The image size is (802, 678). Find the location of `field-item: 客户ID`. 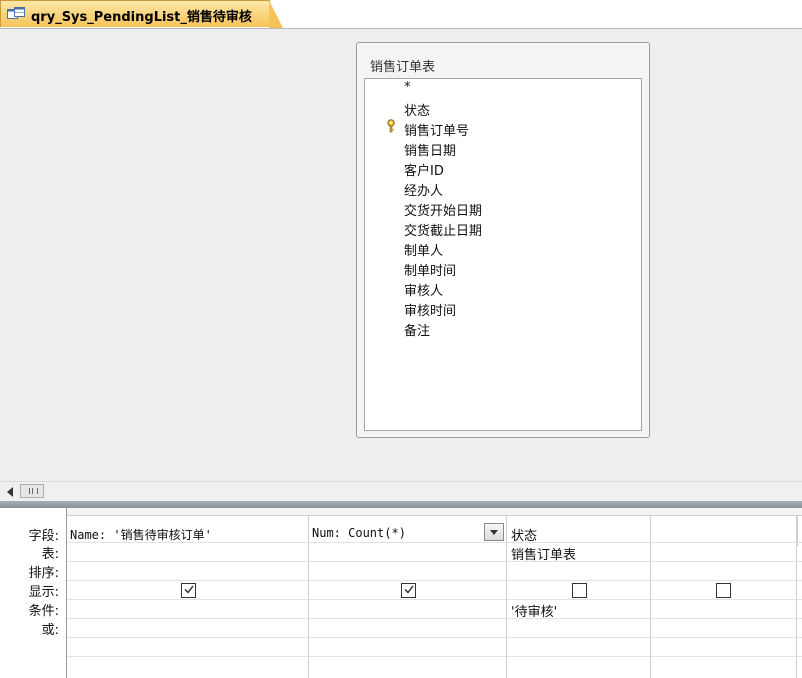

field-item: 客户ID is located at coordinates (424, 169).